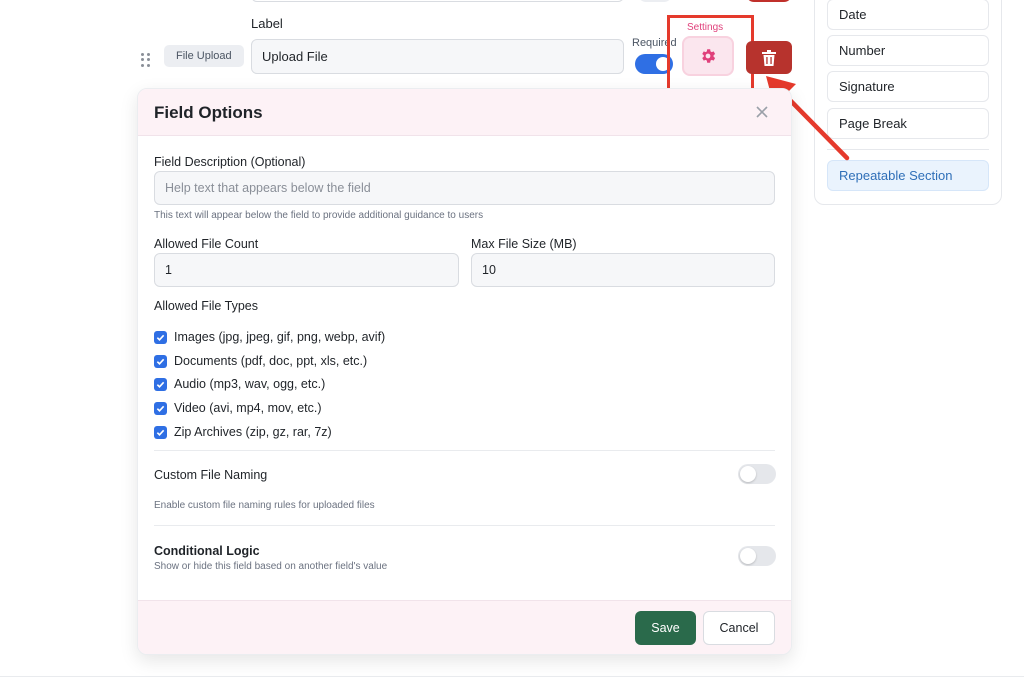  What do you see at coordinates (665, 628) in the screenshot?
I see `save-button: Save` at bounding box center [665, 628].